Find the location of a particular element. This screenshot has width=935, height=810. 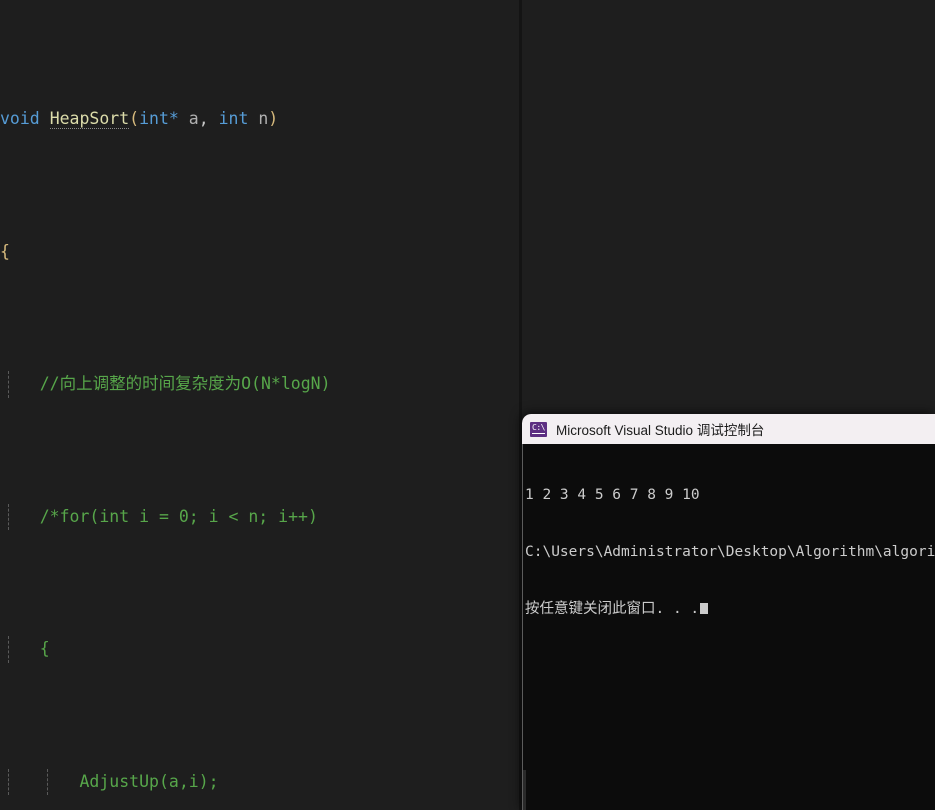

code-line: //向上调整的时间复杂度为O(N*logN) is located at coordinates (261, 384).